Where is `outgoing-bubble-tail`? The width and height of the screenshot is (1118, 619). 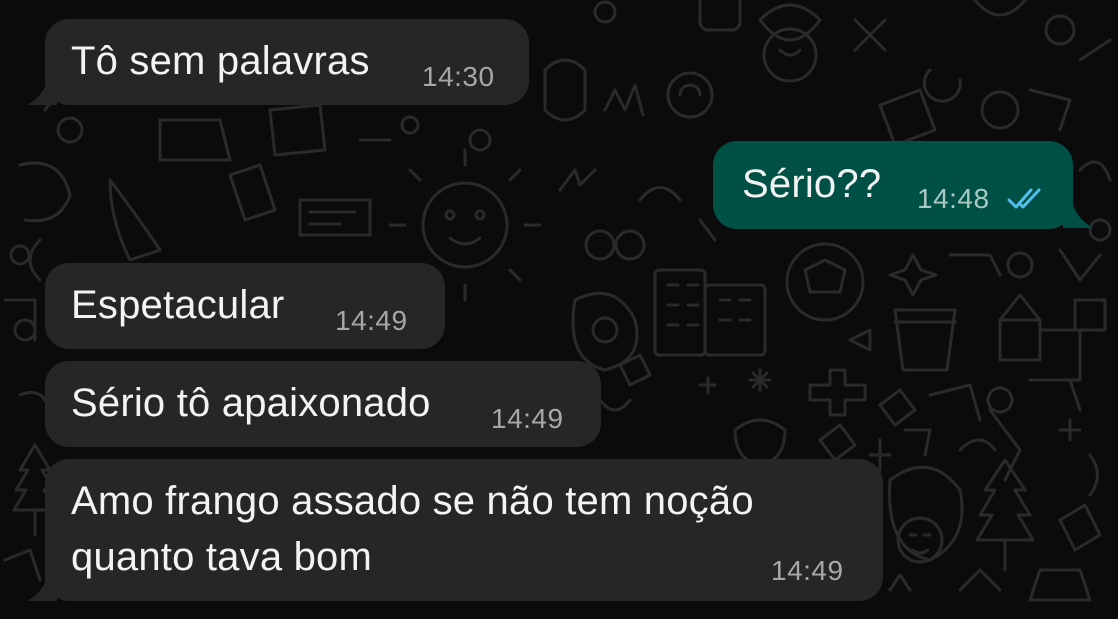
outgoing-bubble-tail is located at coordinates (1078, 213).